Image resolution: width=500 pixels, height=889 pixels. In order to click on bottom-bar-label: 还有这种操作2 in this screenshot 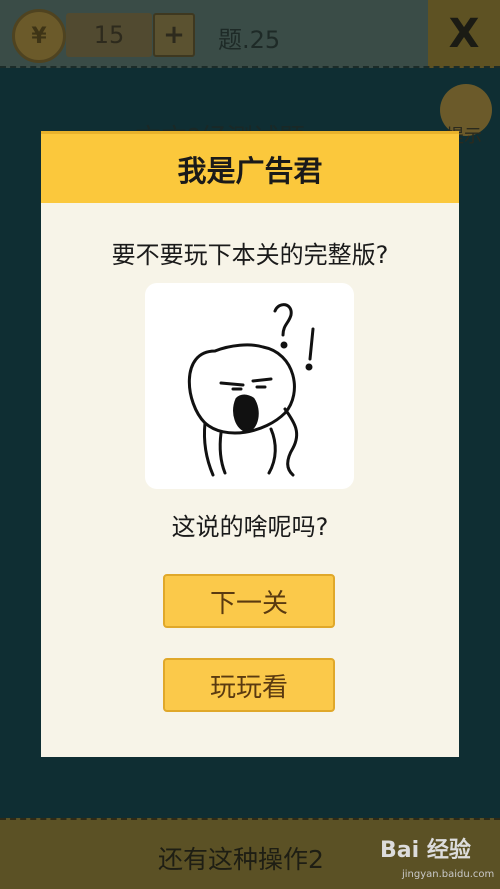, I will do `click(241, 859)`.